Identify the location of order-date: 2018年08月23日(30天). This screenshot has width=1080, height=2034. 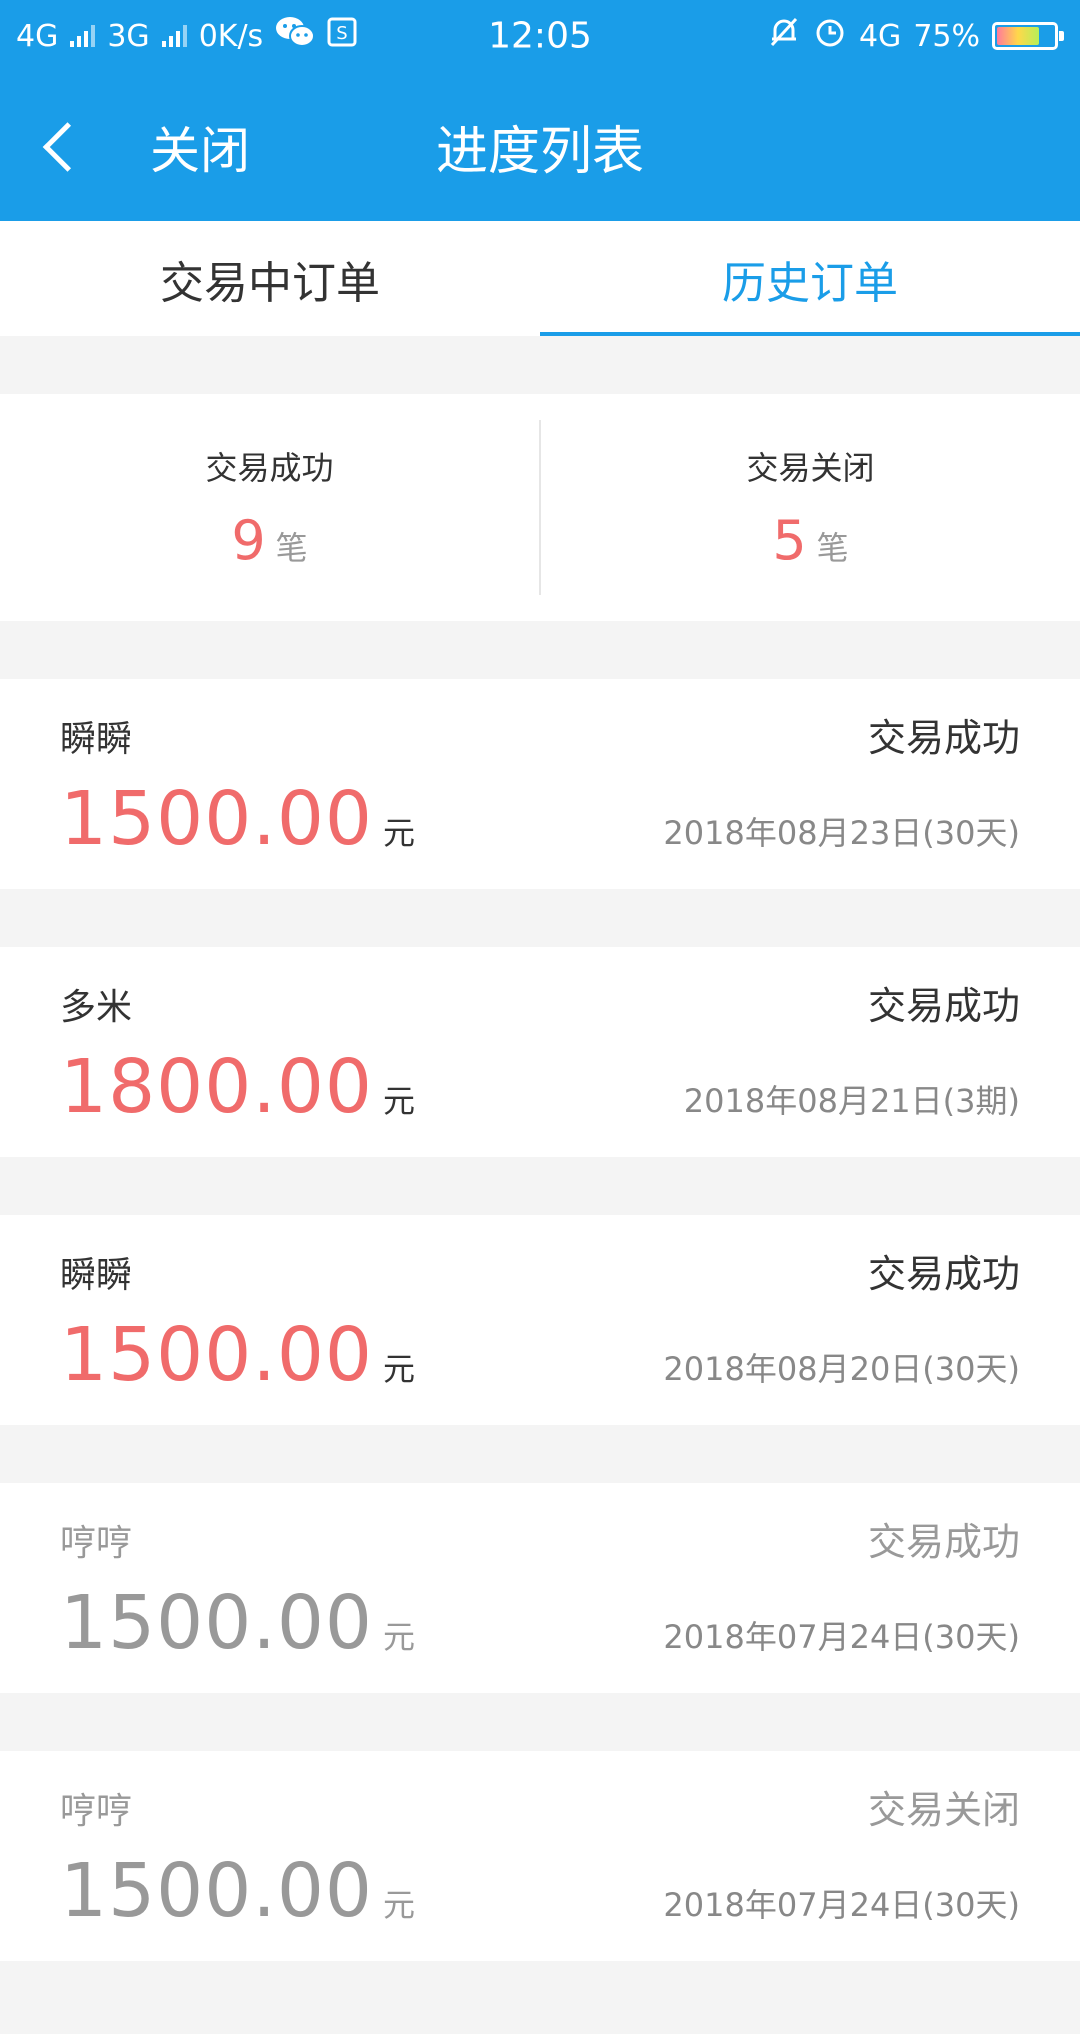
(841, 833).